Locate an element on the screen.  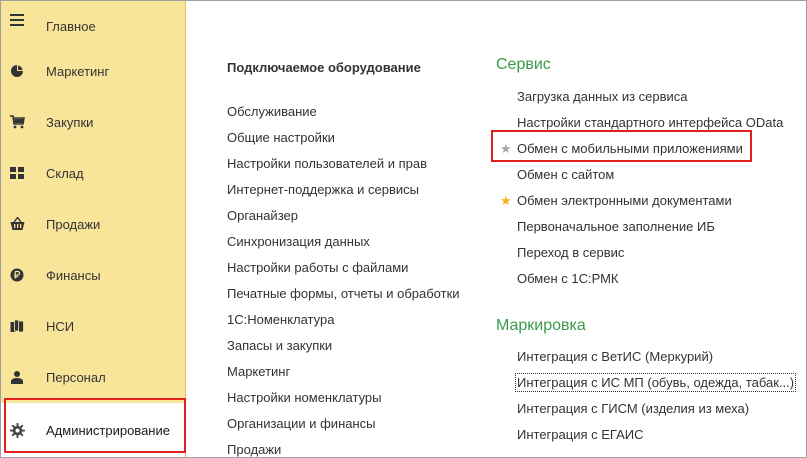
sidebar-item-label: Администрирование is located at coordinates (108, 430).